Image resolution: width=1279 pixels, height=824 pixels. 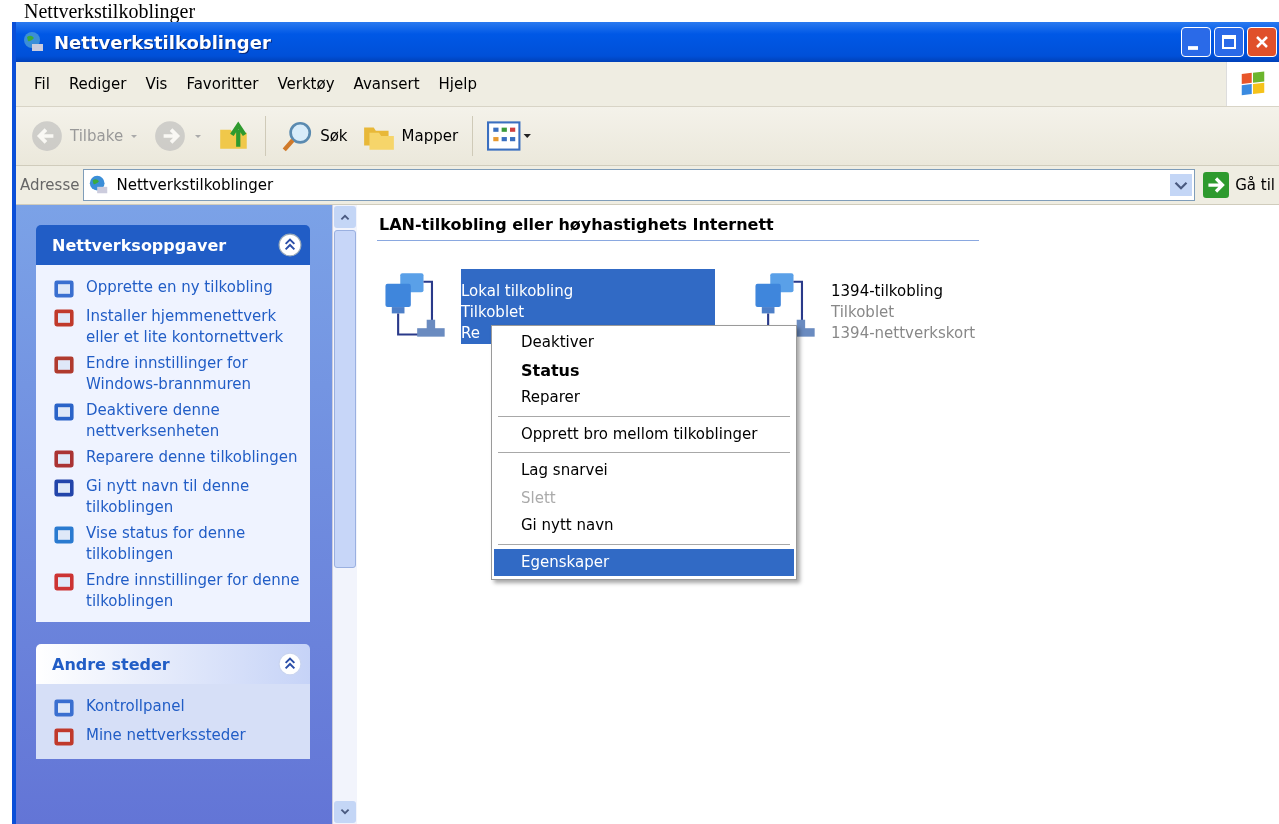 I want to click on window-title: Nettverkstilkoblinger, so click(x=162, y=42).